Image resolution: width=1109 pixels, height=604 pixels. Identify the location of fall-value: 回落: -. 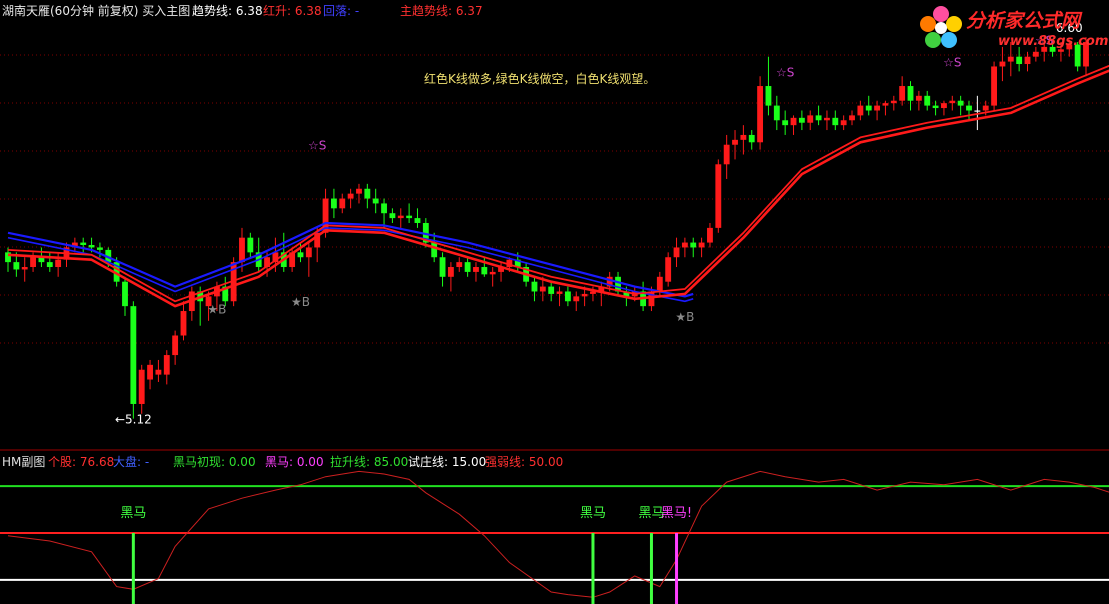
(341, 11).